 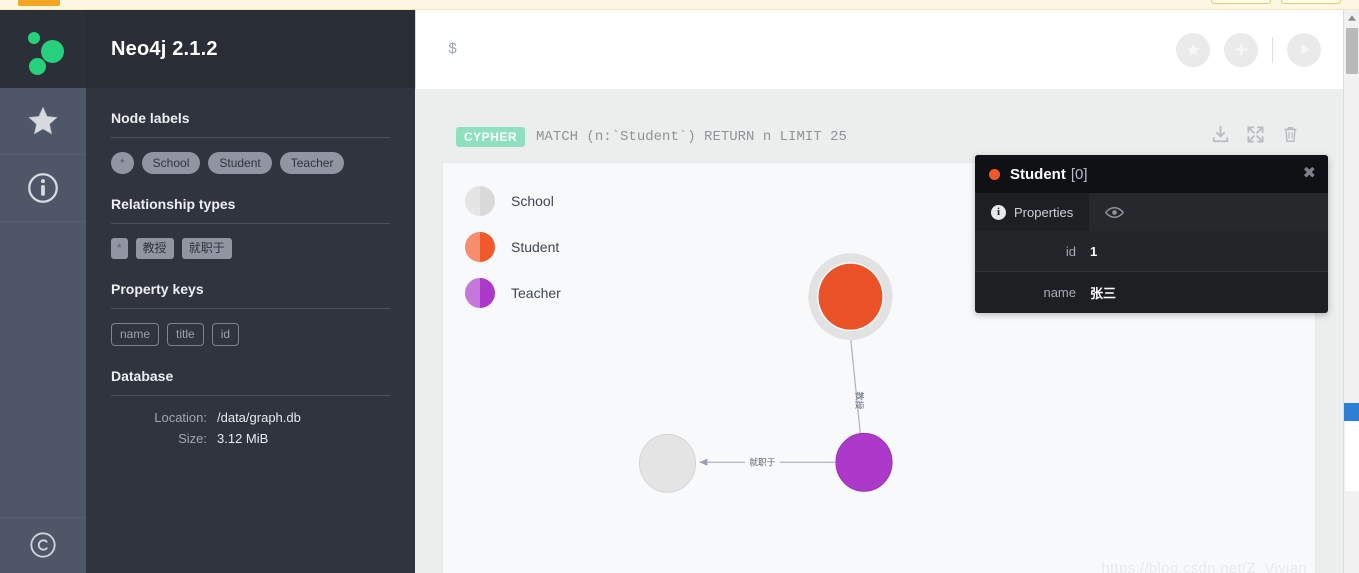 What do you see at coordinates (250, 428) in the screenshot?
I see `database-info: Location: /data/graph.db Size: 3.12 MiB` at bounding box center [250, 428].